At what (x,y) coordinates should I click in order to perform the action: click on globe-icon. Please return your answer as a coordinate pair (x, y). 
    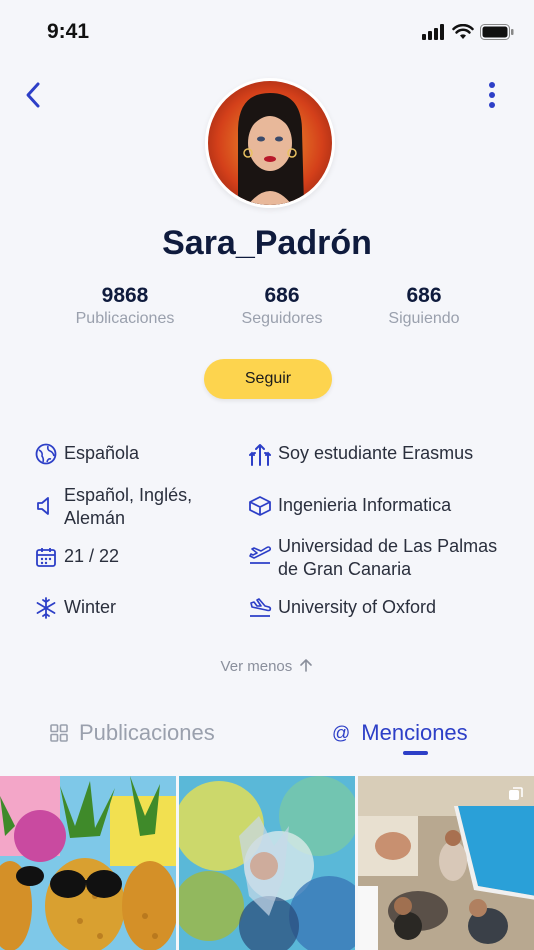
    Looking at the image, I should click on (46, 454).